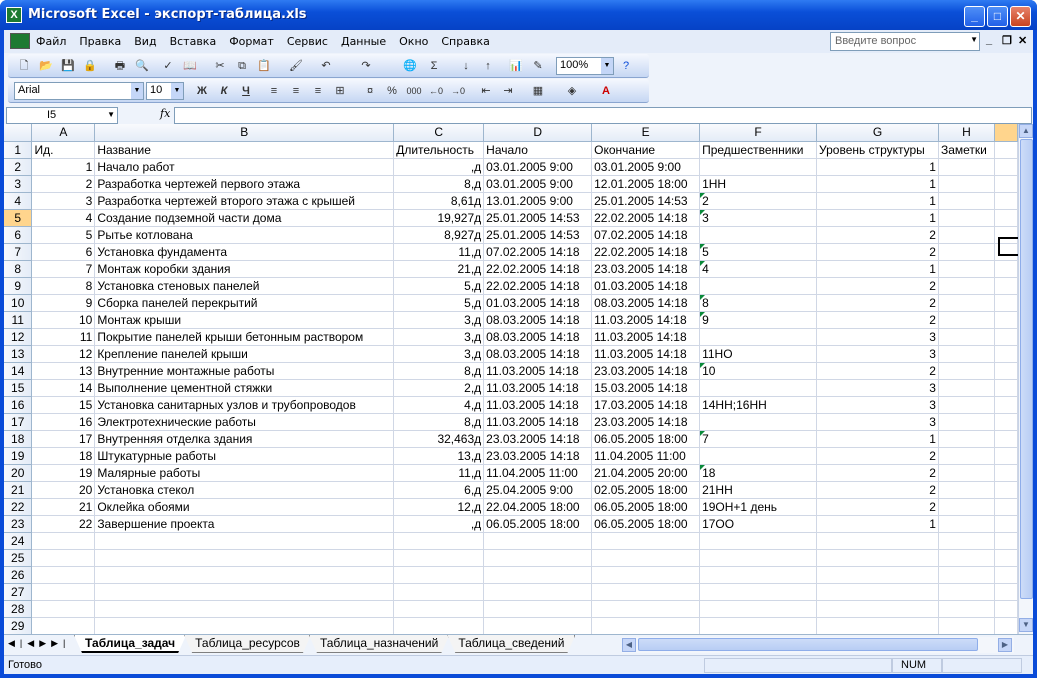 Image resolution: width=1037 pixels, height=678 pixels. What do you see at coordinates (18, 473) in the screenshot?
I see `row-header: 20` at bounding box center [18, 473].